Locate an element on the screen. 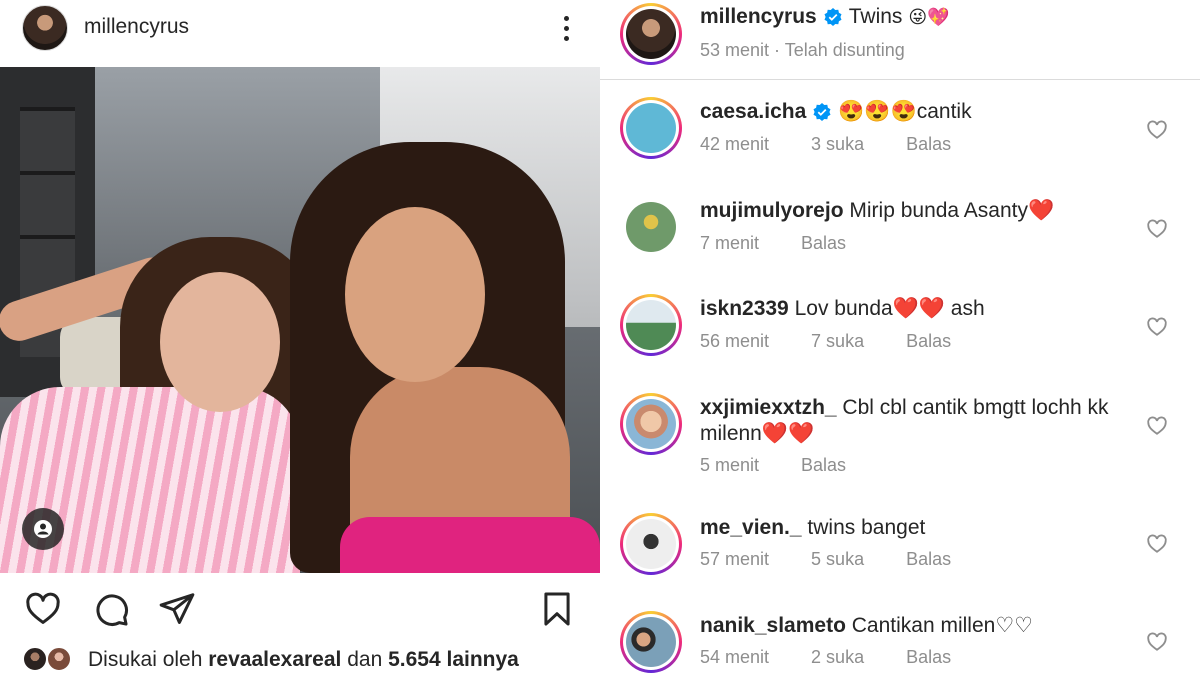 The image size is (1200, 675). comment-time: 42 menit is located at coordinates (735, 144).